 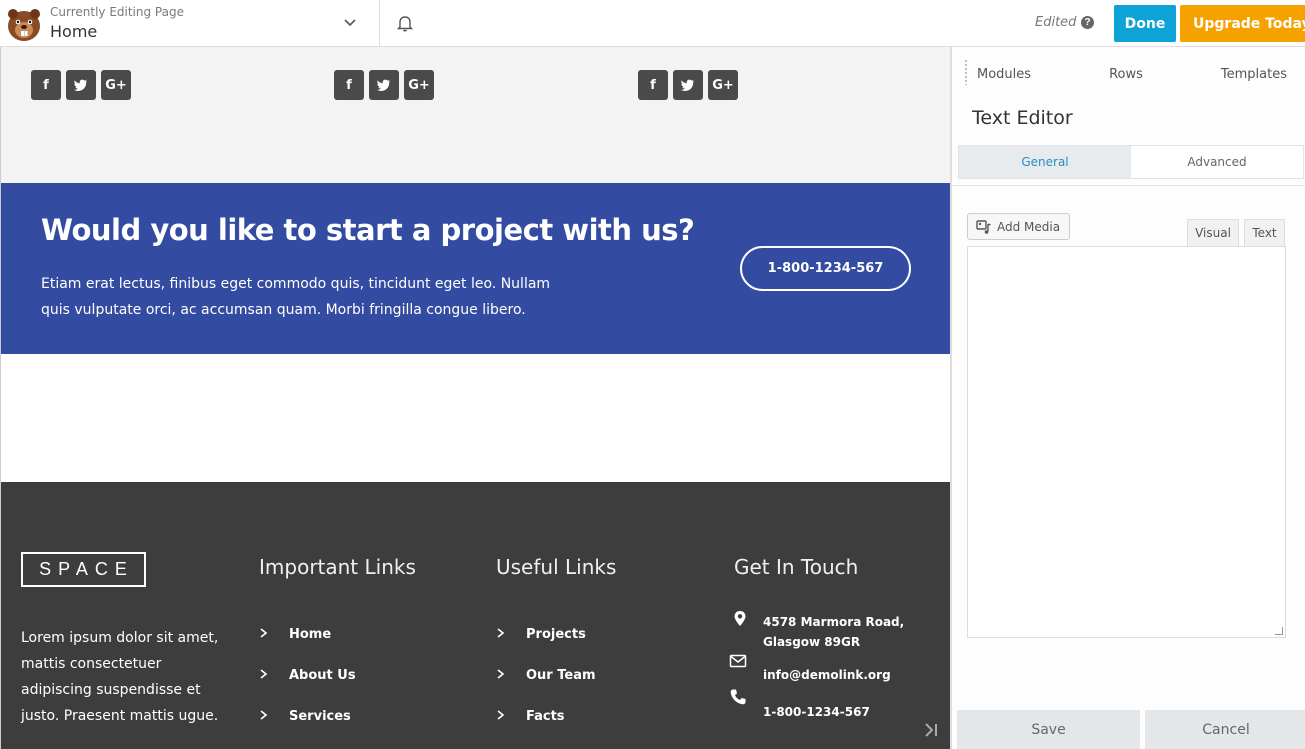 I want to click on panel-title: Text Editor, so click(x=1022, y=118).